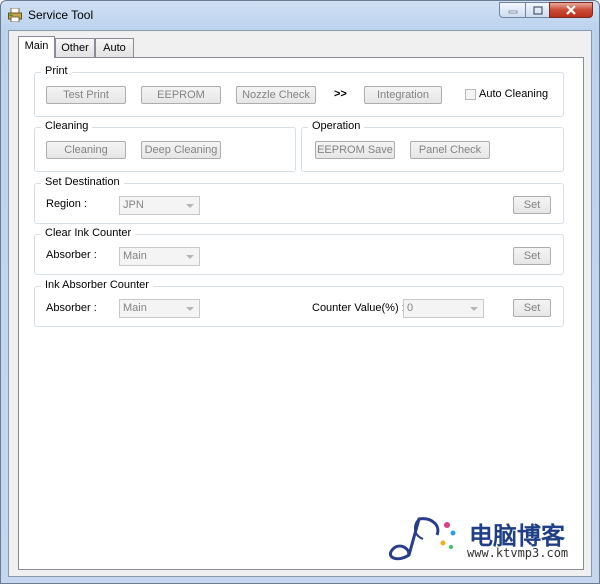 This screenshot has height=584, width=600. I want to click on counter-value-select-value: 0, so click(410, 308).